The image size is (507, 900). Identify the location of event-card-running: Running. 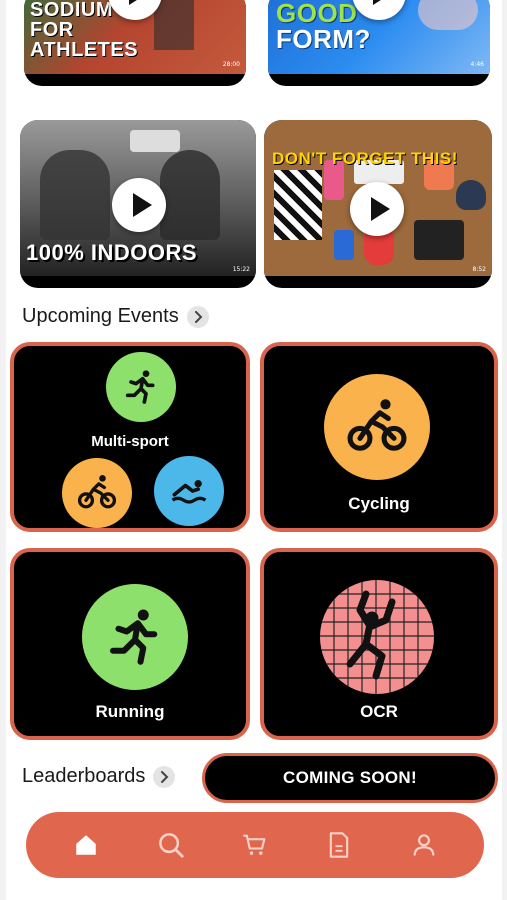
(130, 644).